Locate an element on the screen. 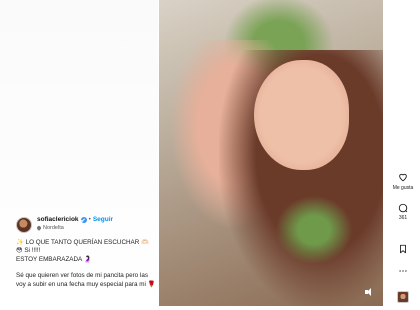  volume-icon is located at coordinates (369, 292).